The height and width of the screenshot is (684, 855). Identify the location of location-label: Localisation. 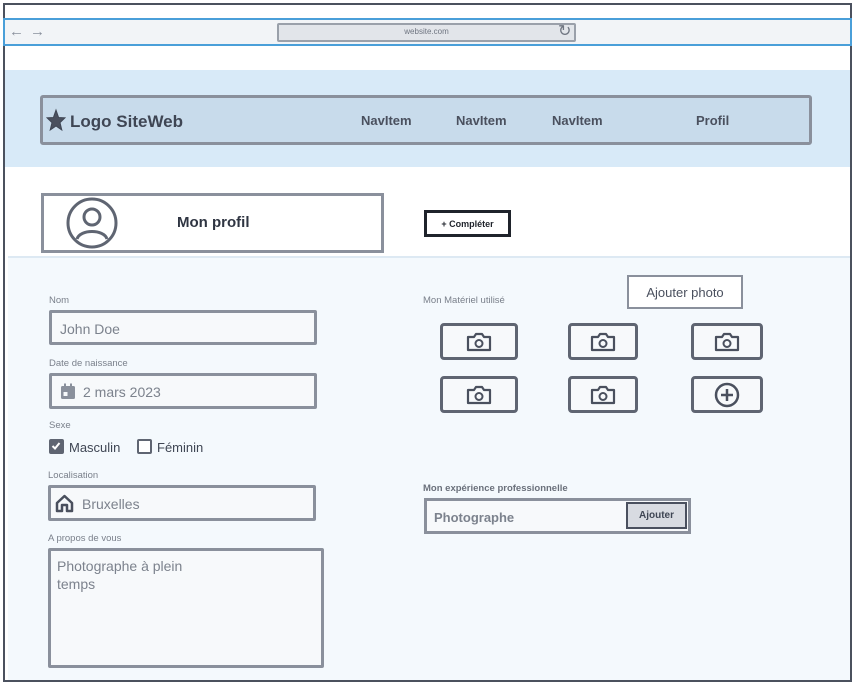
(73, 475).